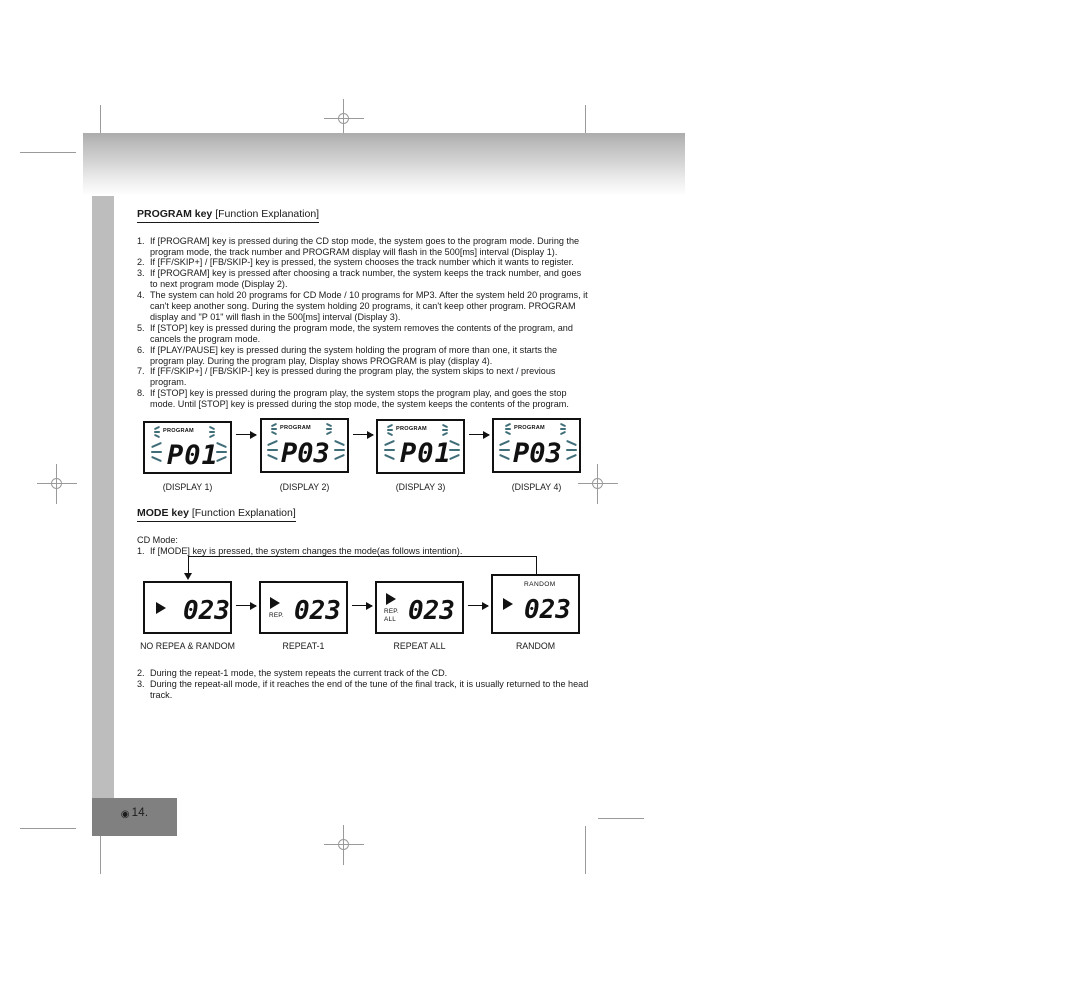 This screenshot has height=984, width=1080. Describe the element at coordinates (140, 813) in the screenshot. I see `page-number: 14.` at that location.